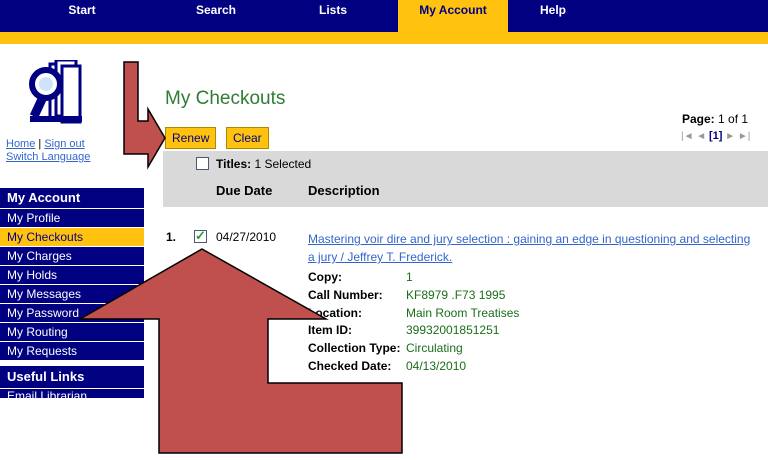 The height and width of the screenshot is (460, 768). I want to click on sidebar-item-my-charges: My Charges, so click(72, 255).